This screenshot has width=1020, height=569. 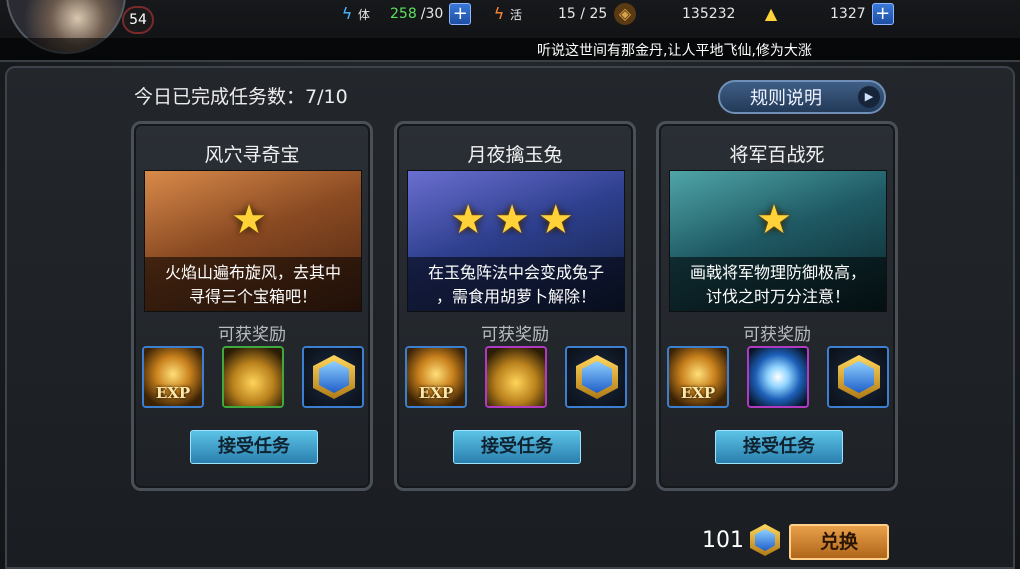 What do you see at coordinates (253, 284) in the screenshot?
I see `task-description: 火焰山遍布旋风，去其中 寻得三个宝箱吧！` at bounding box center [253, 284].